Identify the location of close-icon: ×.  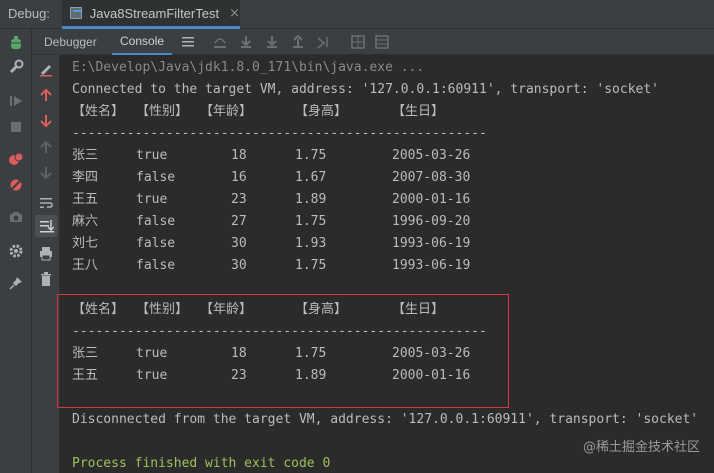
(234, 13).